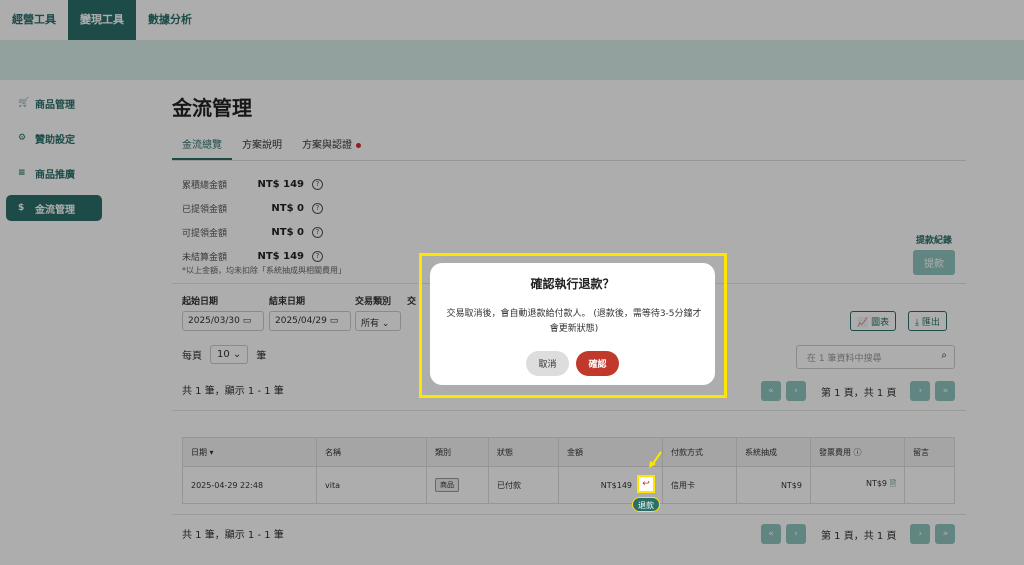 This screenshot has width=1024, height=565. I want to click on refund-icon: ↩, so click(646, 484).